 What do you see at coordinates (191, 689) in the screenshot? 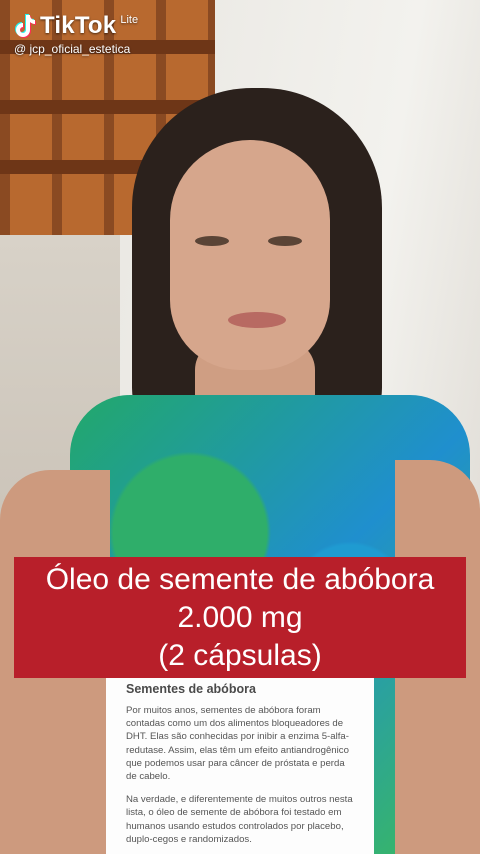
I see `article-title: Sementes de abóbora` at bounding box center [191, 689].